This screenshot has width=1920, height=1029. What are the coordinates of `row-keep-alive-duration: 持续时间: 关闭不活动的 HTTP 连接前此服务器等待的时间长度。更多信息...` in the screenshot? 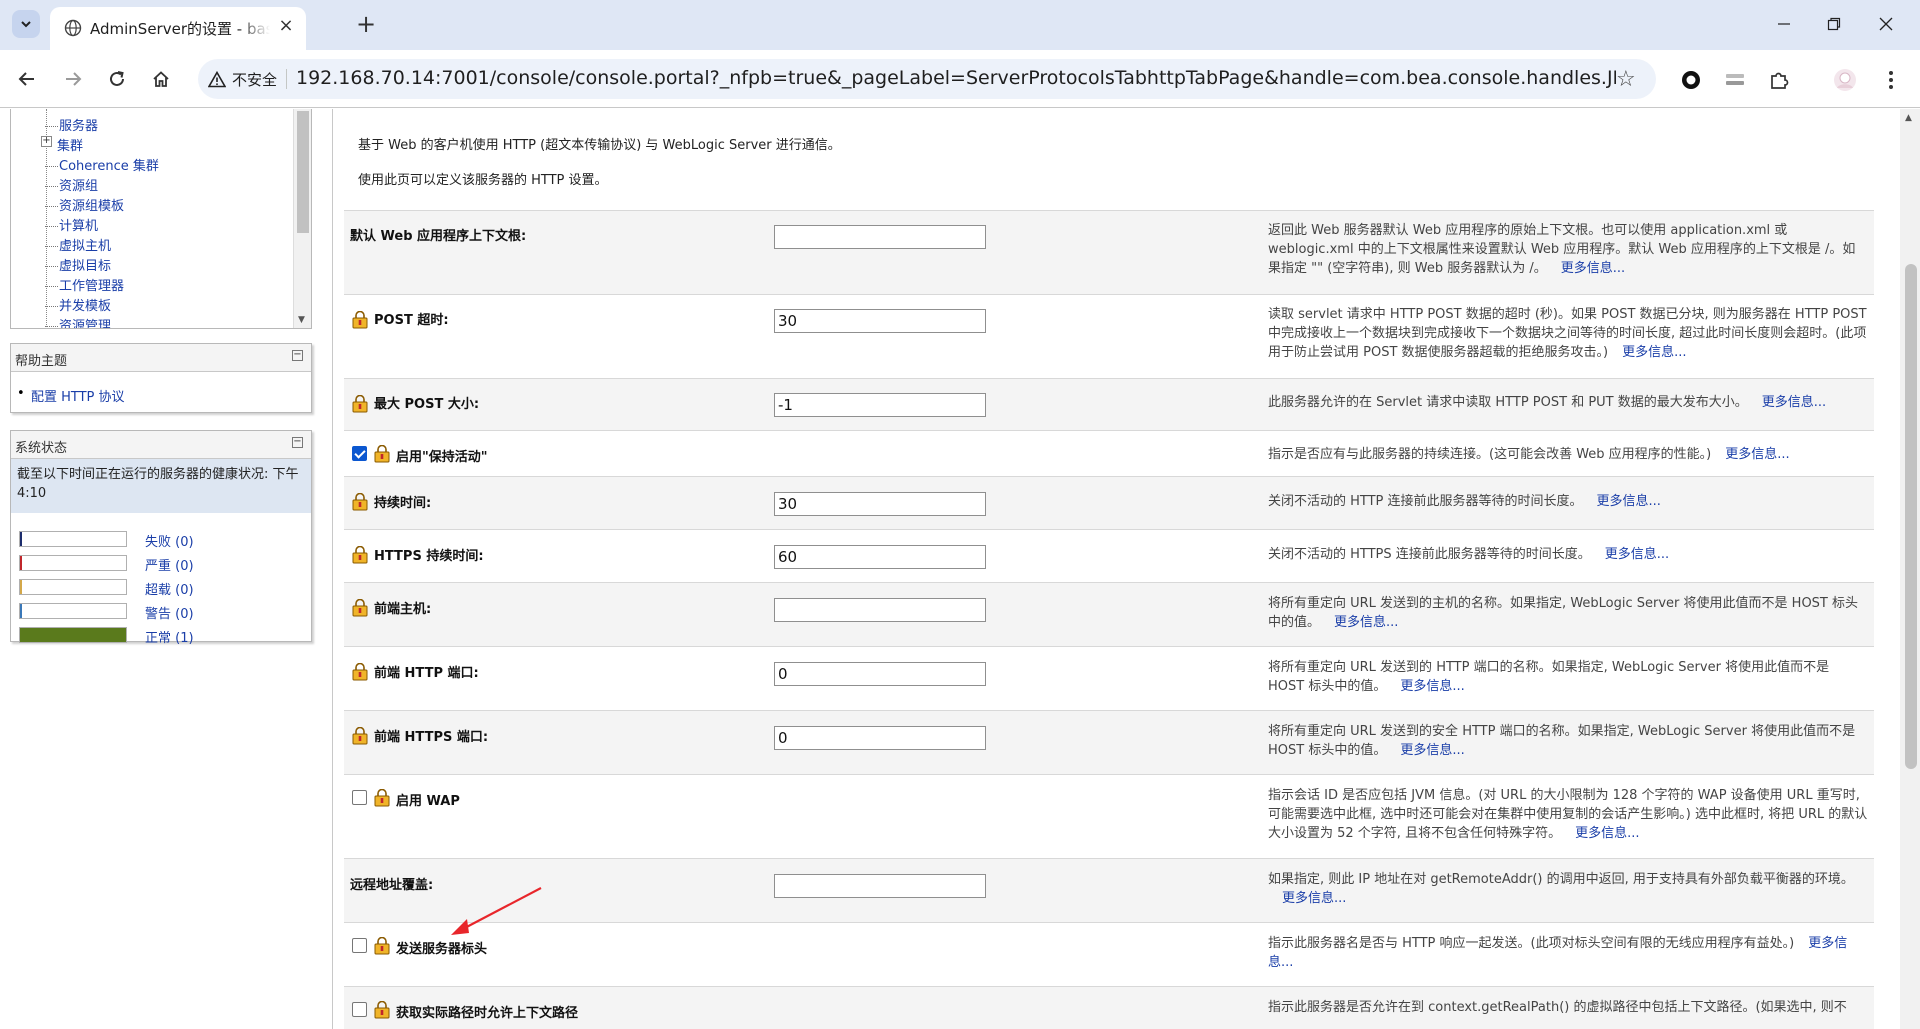 It's located at (1109, 502).